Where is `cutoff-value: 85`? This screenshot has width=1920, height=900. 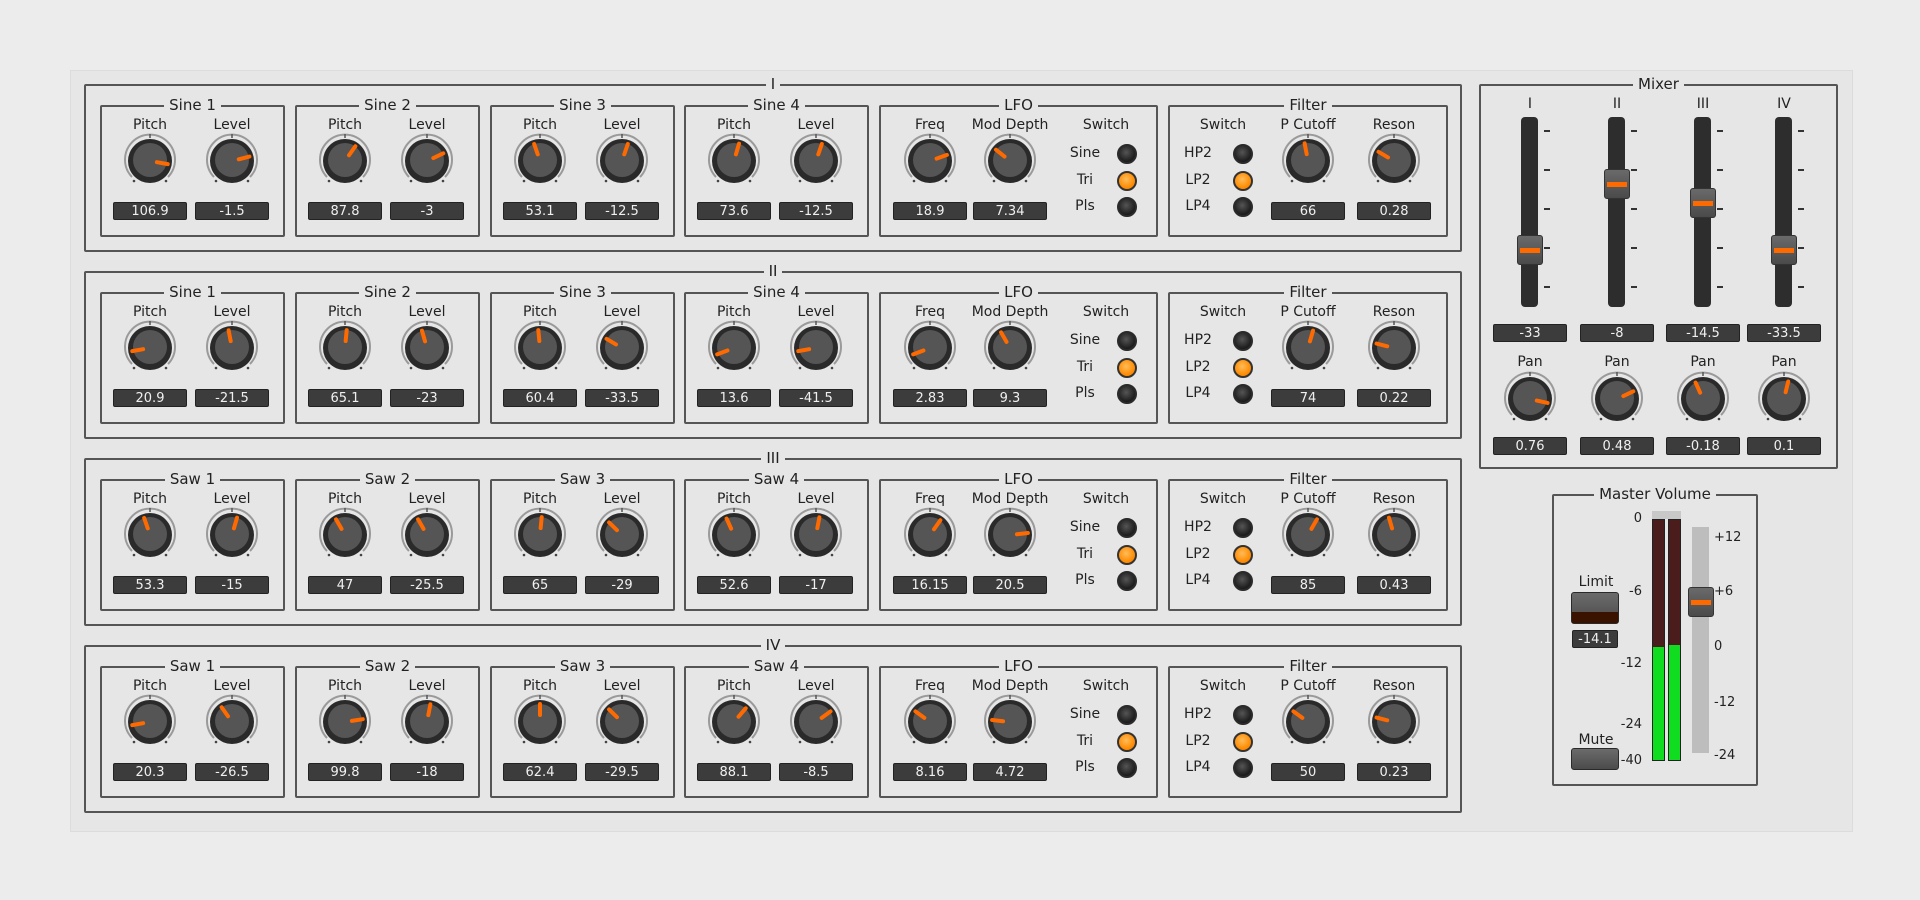 cutoff-value: 85 is located at coordinates (1308, 585).